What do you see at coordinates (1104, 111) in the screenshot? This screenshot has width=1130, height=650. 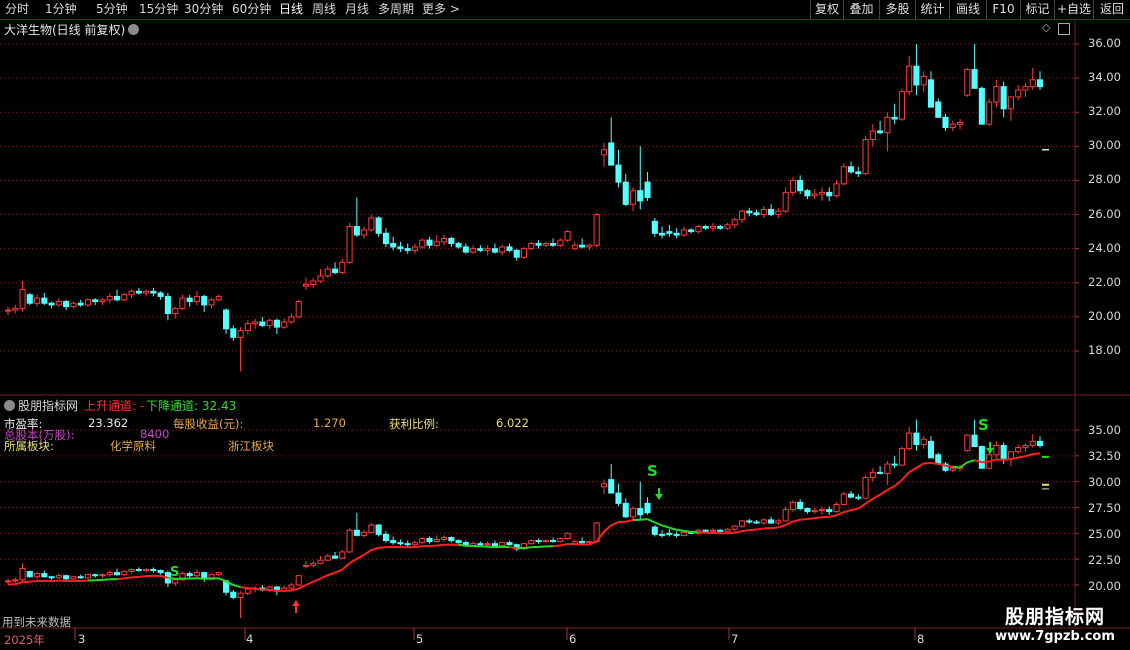 I see `y-tick: 32.00` at bounding box center [1104, 111].